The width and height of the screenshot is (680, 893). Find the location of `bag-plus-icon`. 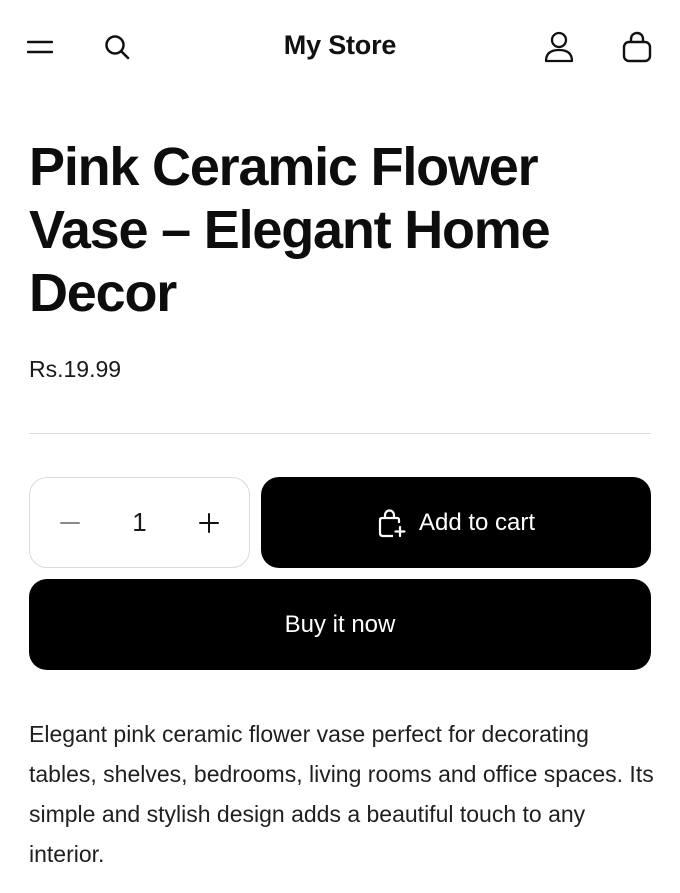

bag-plus-icon is located at coordinates (392, 522).